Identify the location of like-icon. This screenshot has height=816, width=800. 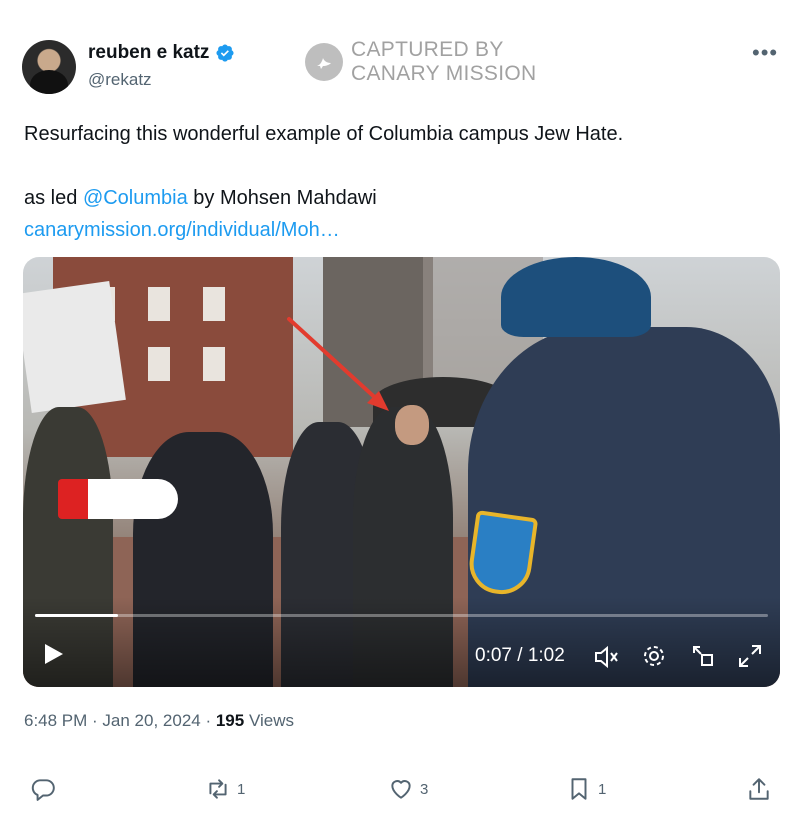
(401, 789).